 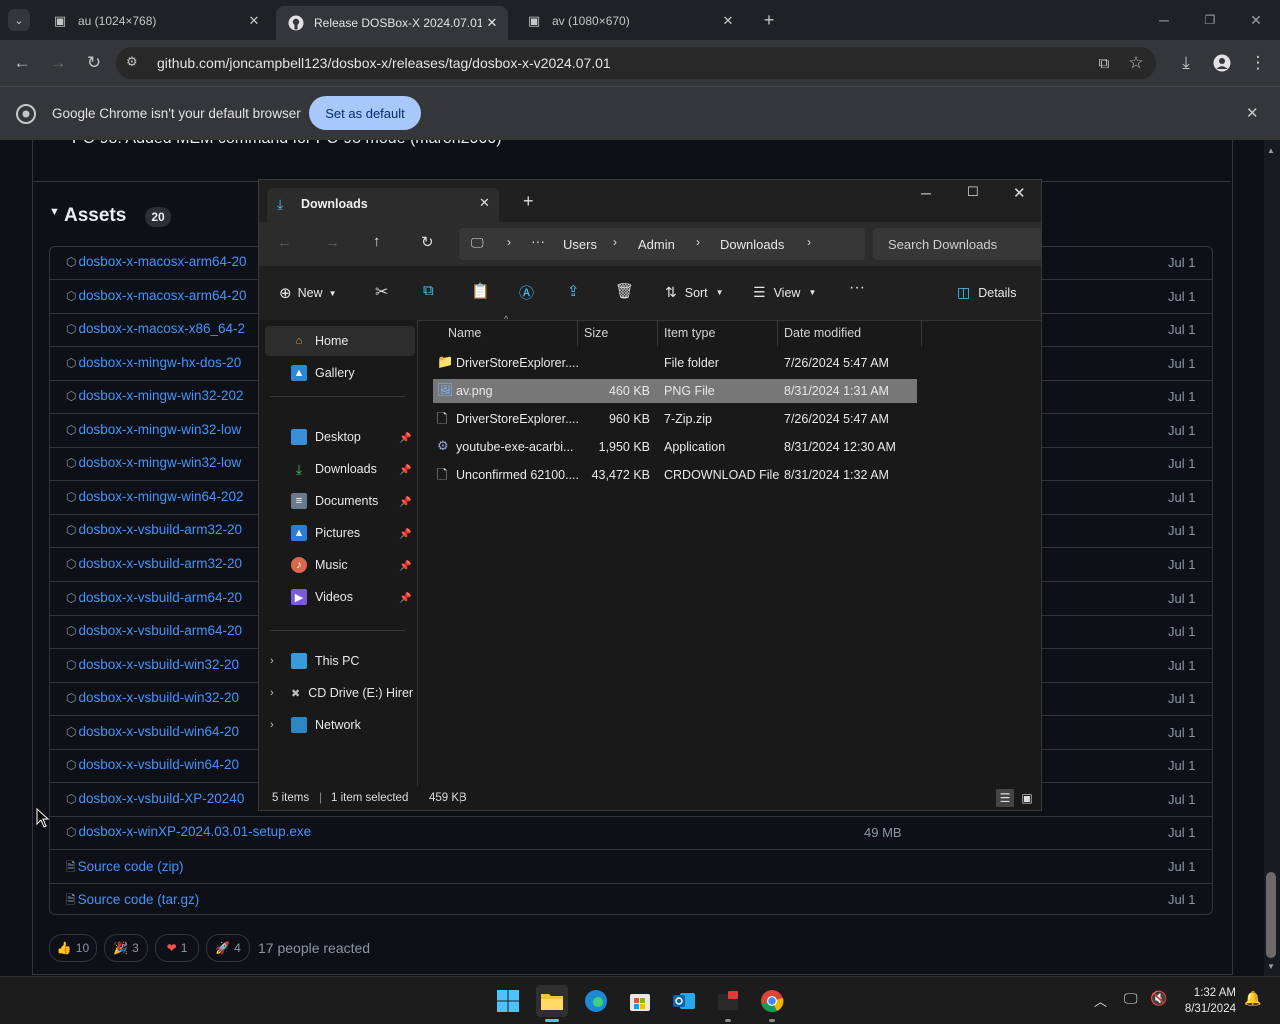 What do you see at coordinates (155, 798) in the screenshot?
I see `asset-link: ⬡ dosbox-x-vsbuild-XP-20240` at bounding box center [155, 798].